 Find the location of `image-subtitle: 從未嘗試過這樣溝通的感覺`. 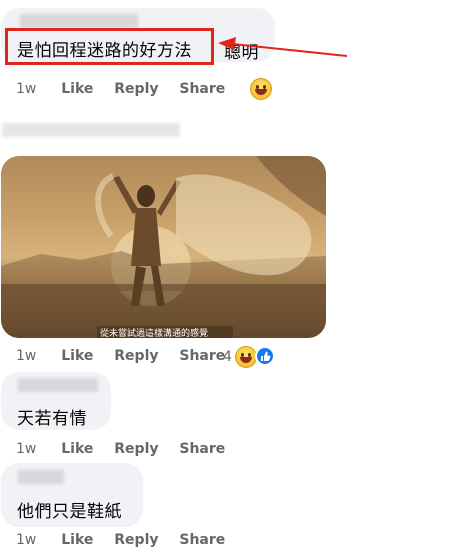

image-subtitle: 從未嘗試過這樣溝通的感覺 is located at coordinates (154, 333).